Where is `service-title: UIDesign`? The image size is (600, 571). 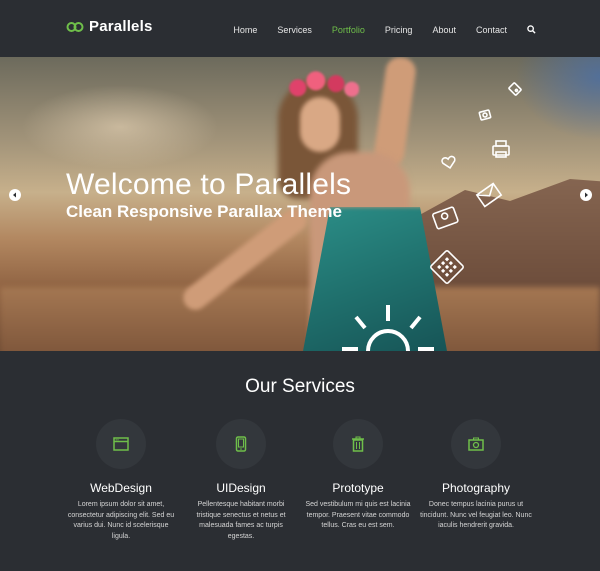
service-title: UIDesign is located at coordinates (241, 488).